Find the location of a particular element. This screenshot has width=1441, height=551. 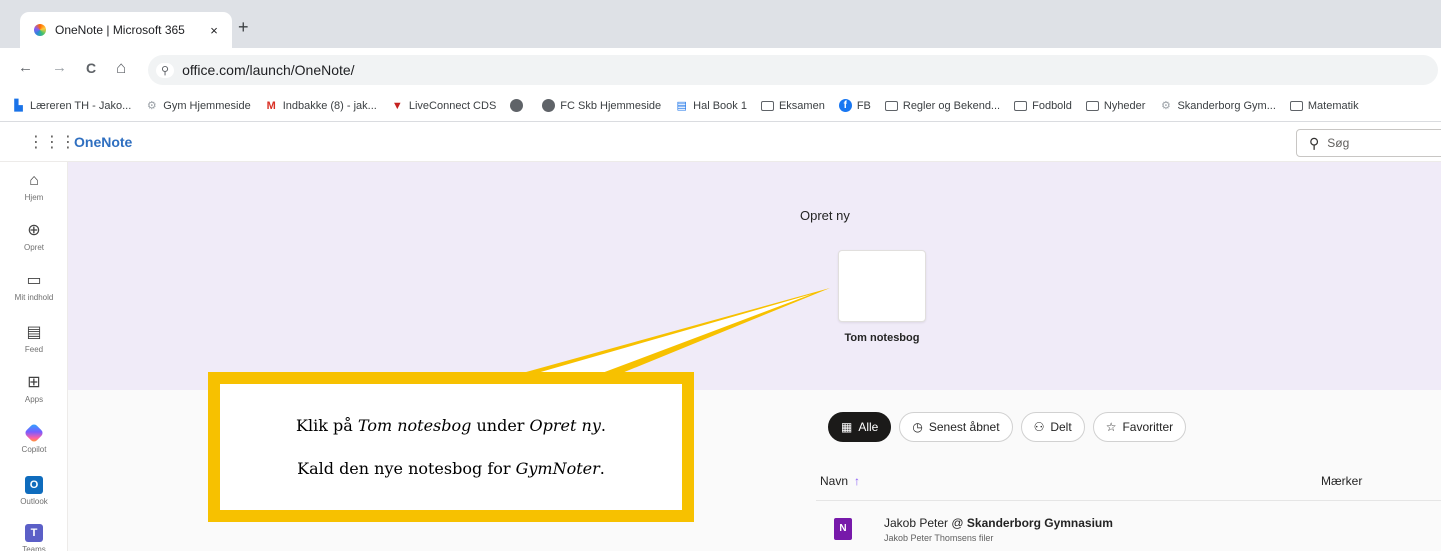

callout-line-2: Kald den nye notesbog for GymNoter. is located at coordinates (451, 468).